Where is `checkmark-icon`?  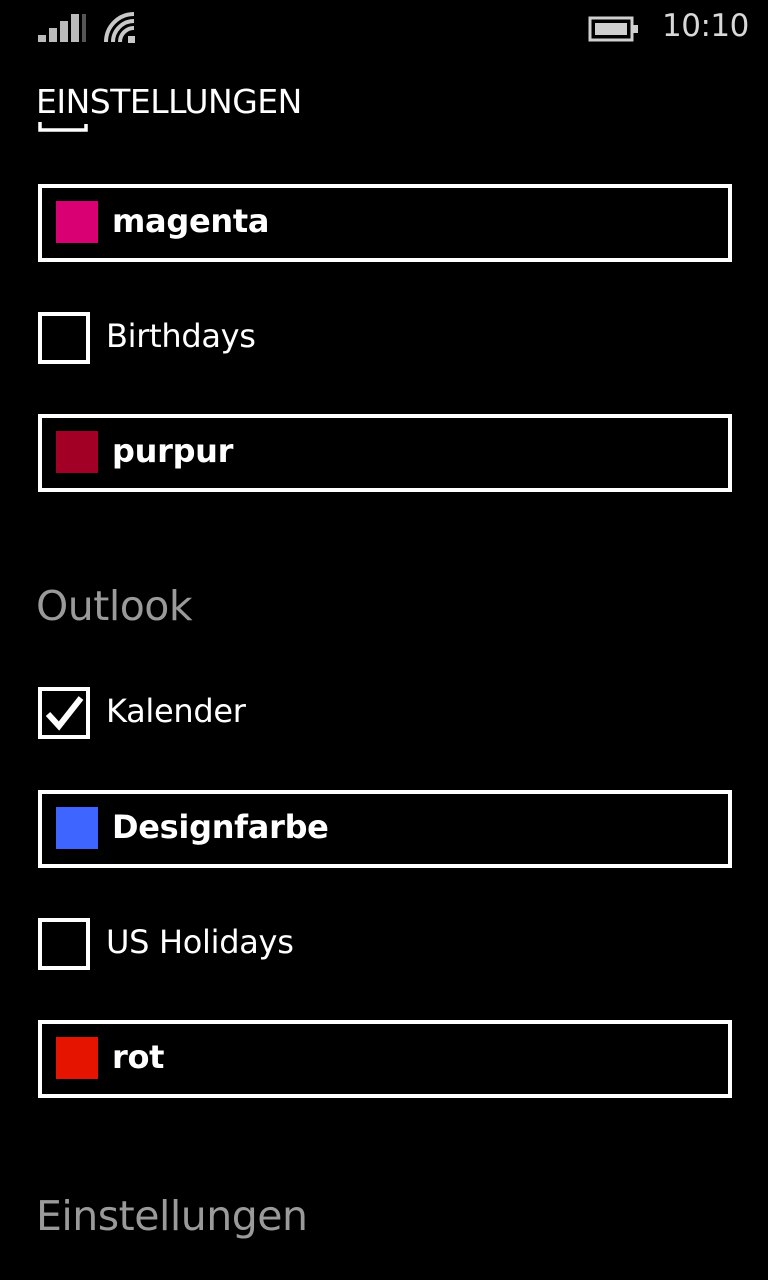 checkmark-icon is located at coordinates (64, 713).